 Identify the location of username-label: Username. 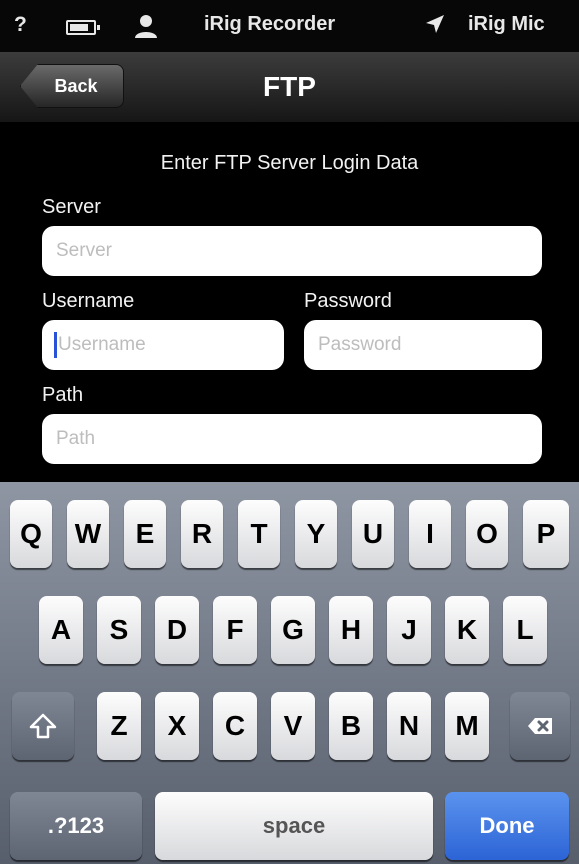
(88, 301).